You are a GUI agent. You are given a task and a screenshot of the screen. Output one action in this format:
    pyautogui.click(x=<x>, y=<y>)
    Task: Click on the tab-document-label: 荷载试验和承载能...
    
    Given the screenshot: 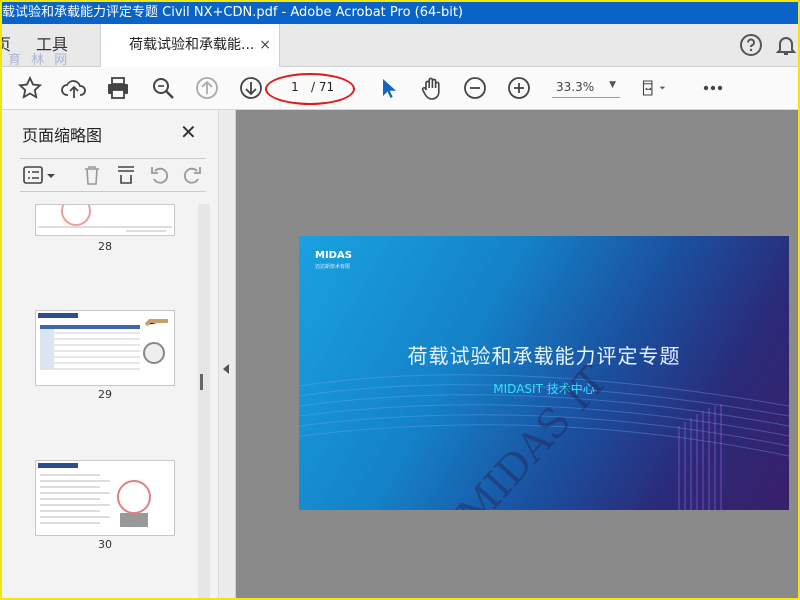 What is the action you would take?
    pyautogui.click(x=192, y=45)
    